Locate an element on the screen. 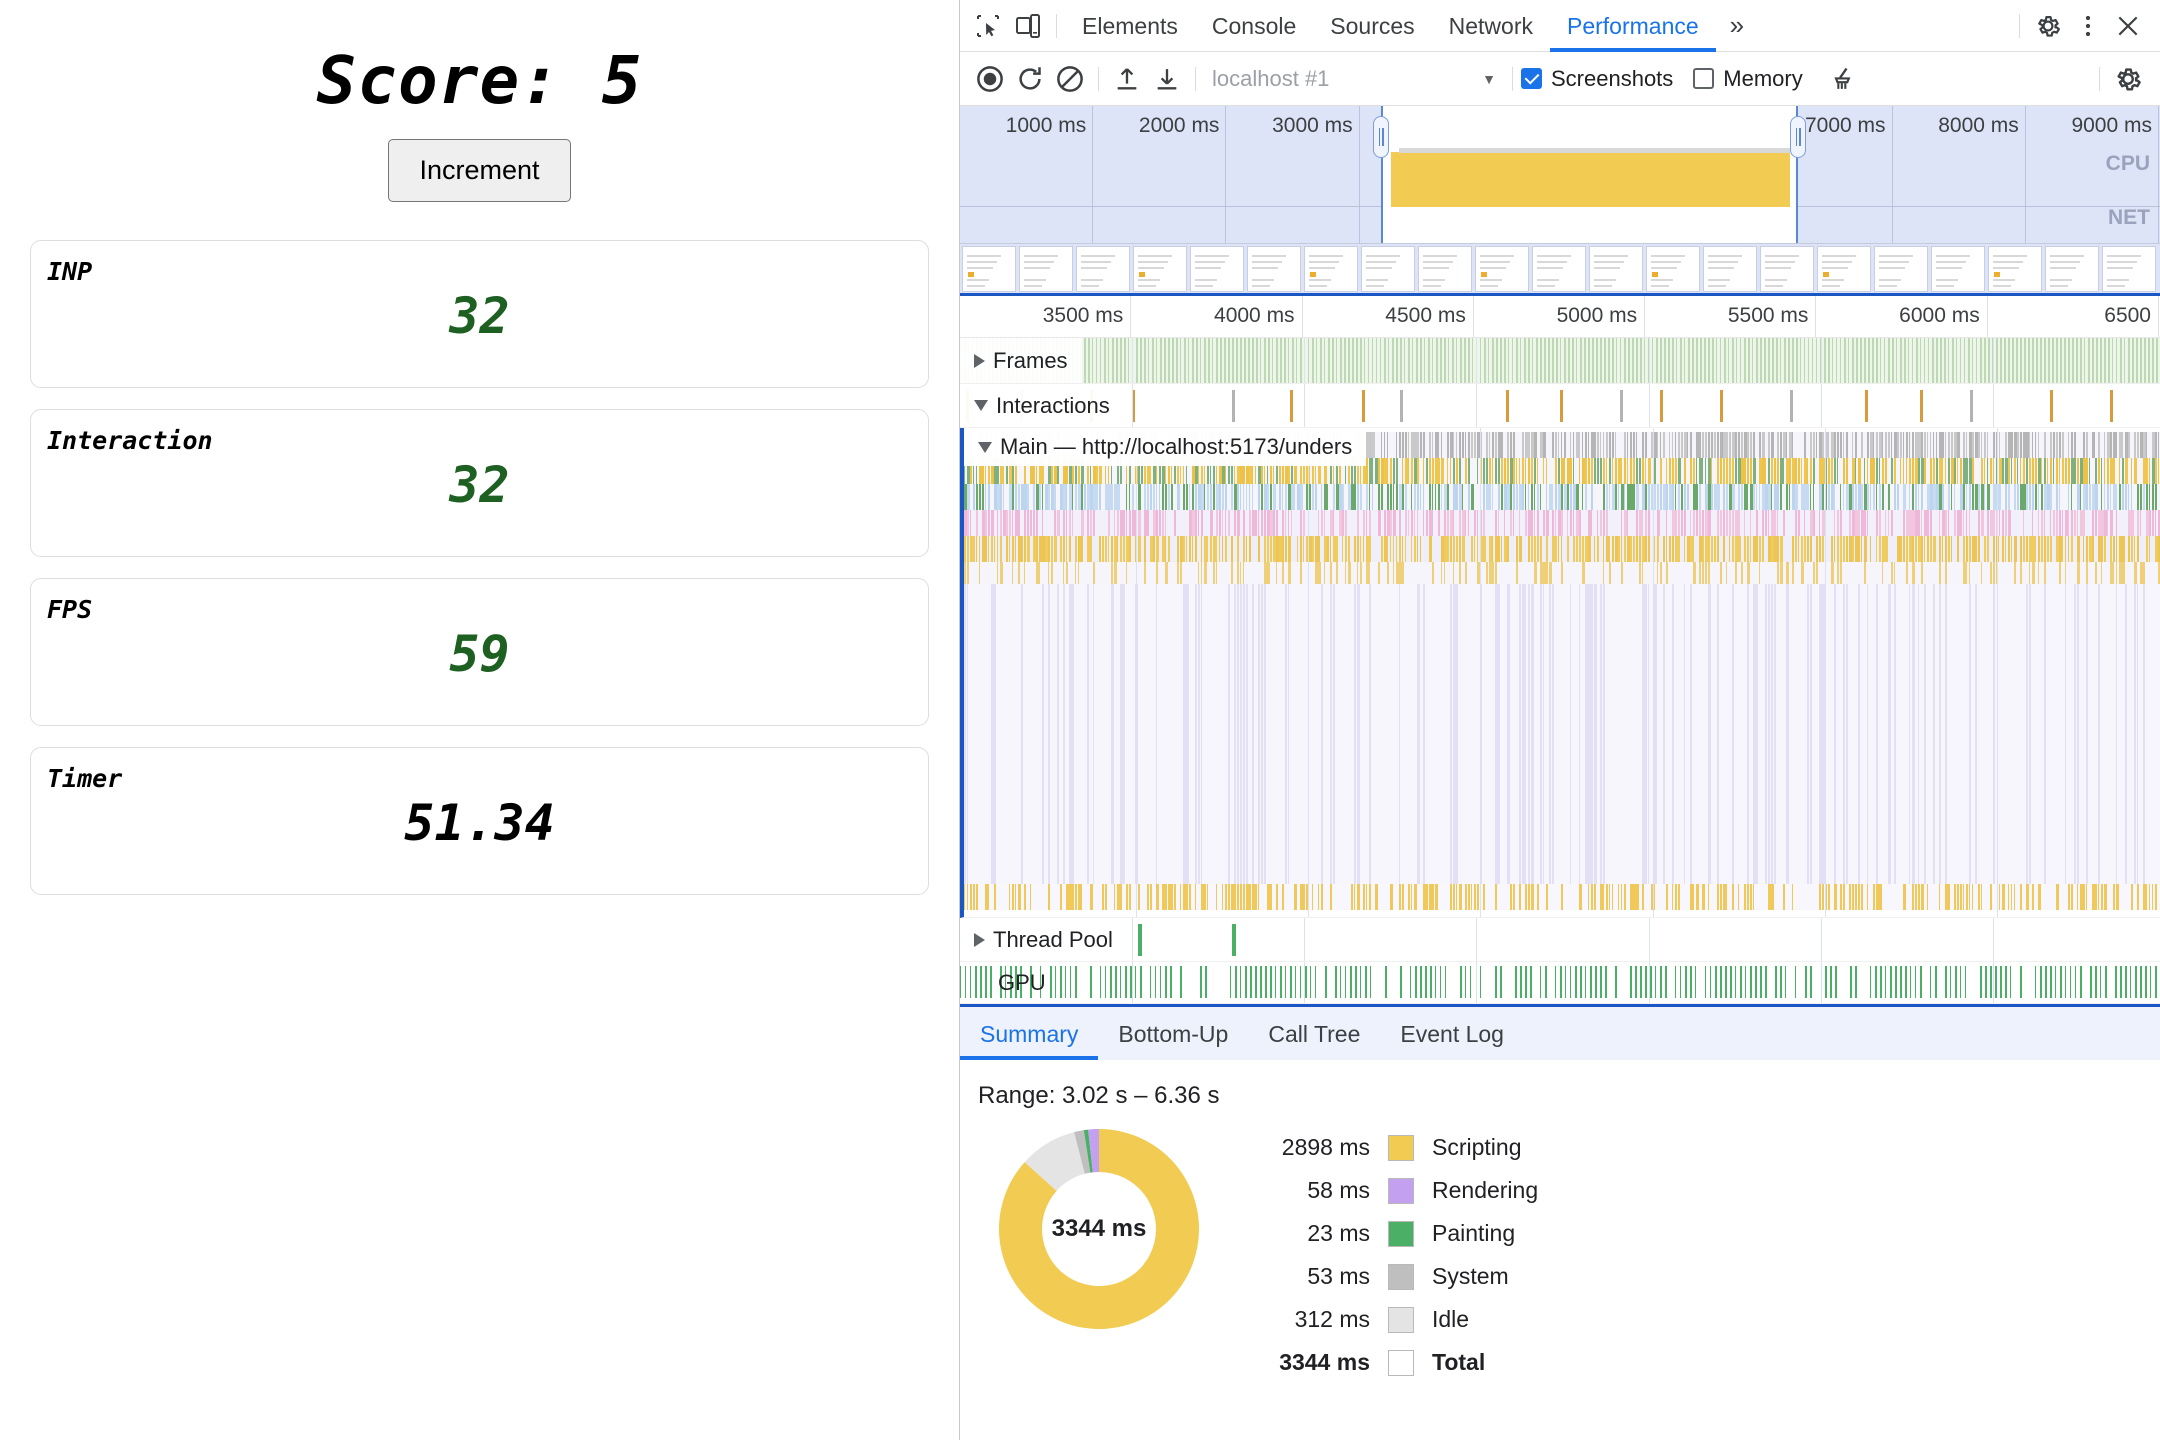  inspect-element-icon is located at coordinates (988, 26).